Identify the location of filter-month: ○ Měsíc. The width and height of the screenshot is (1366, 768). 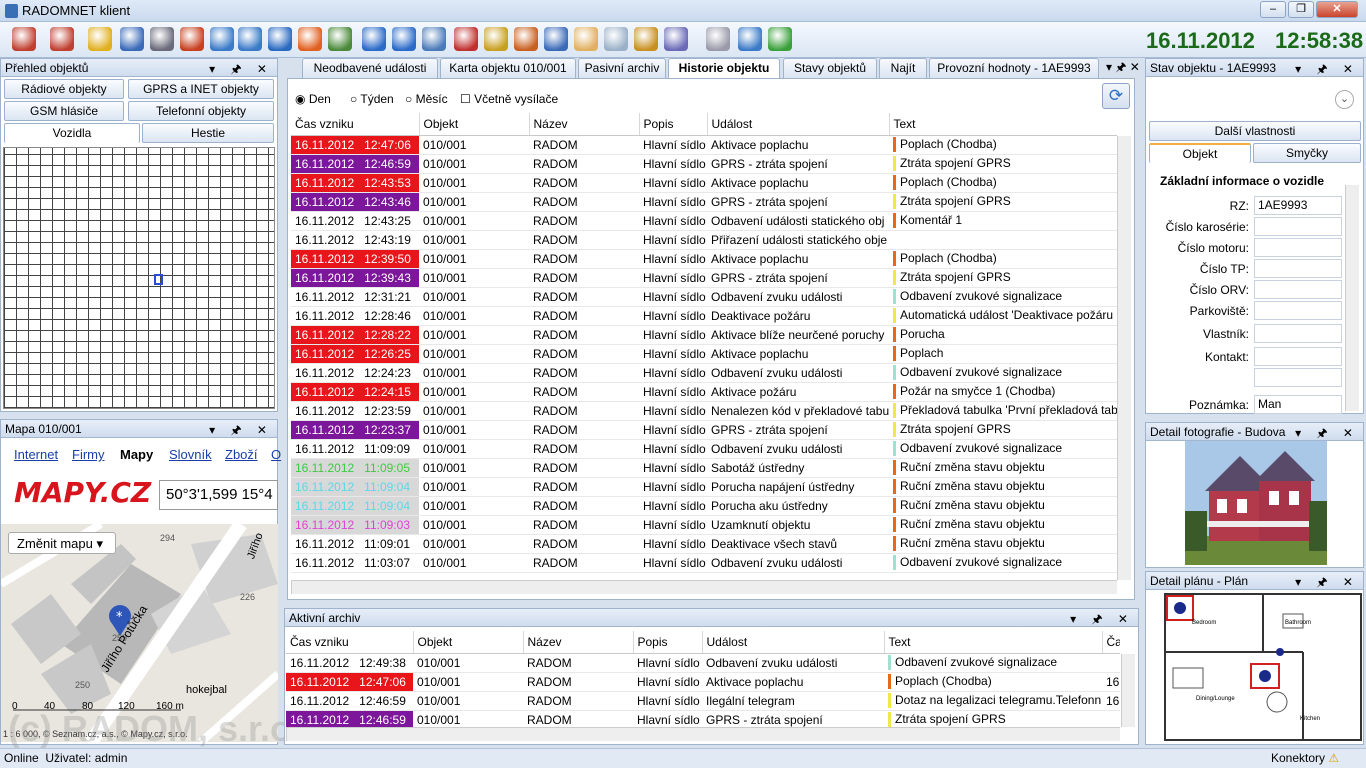
(426, 99).